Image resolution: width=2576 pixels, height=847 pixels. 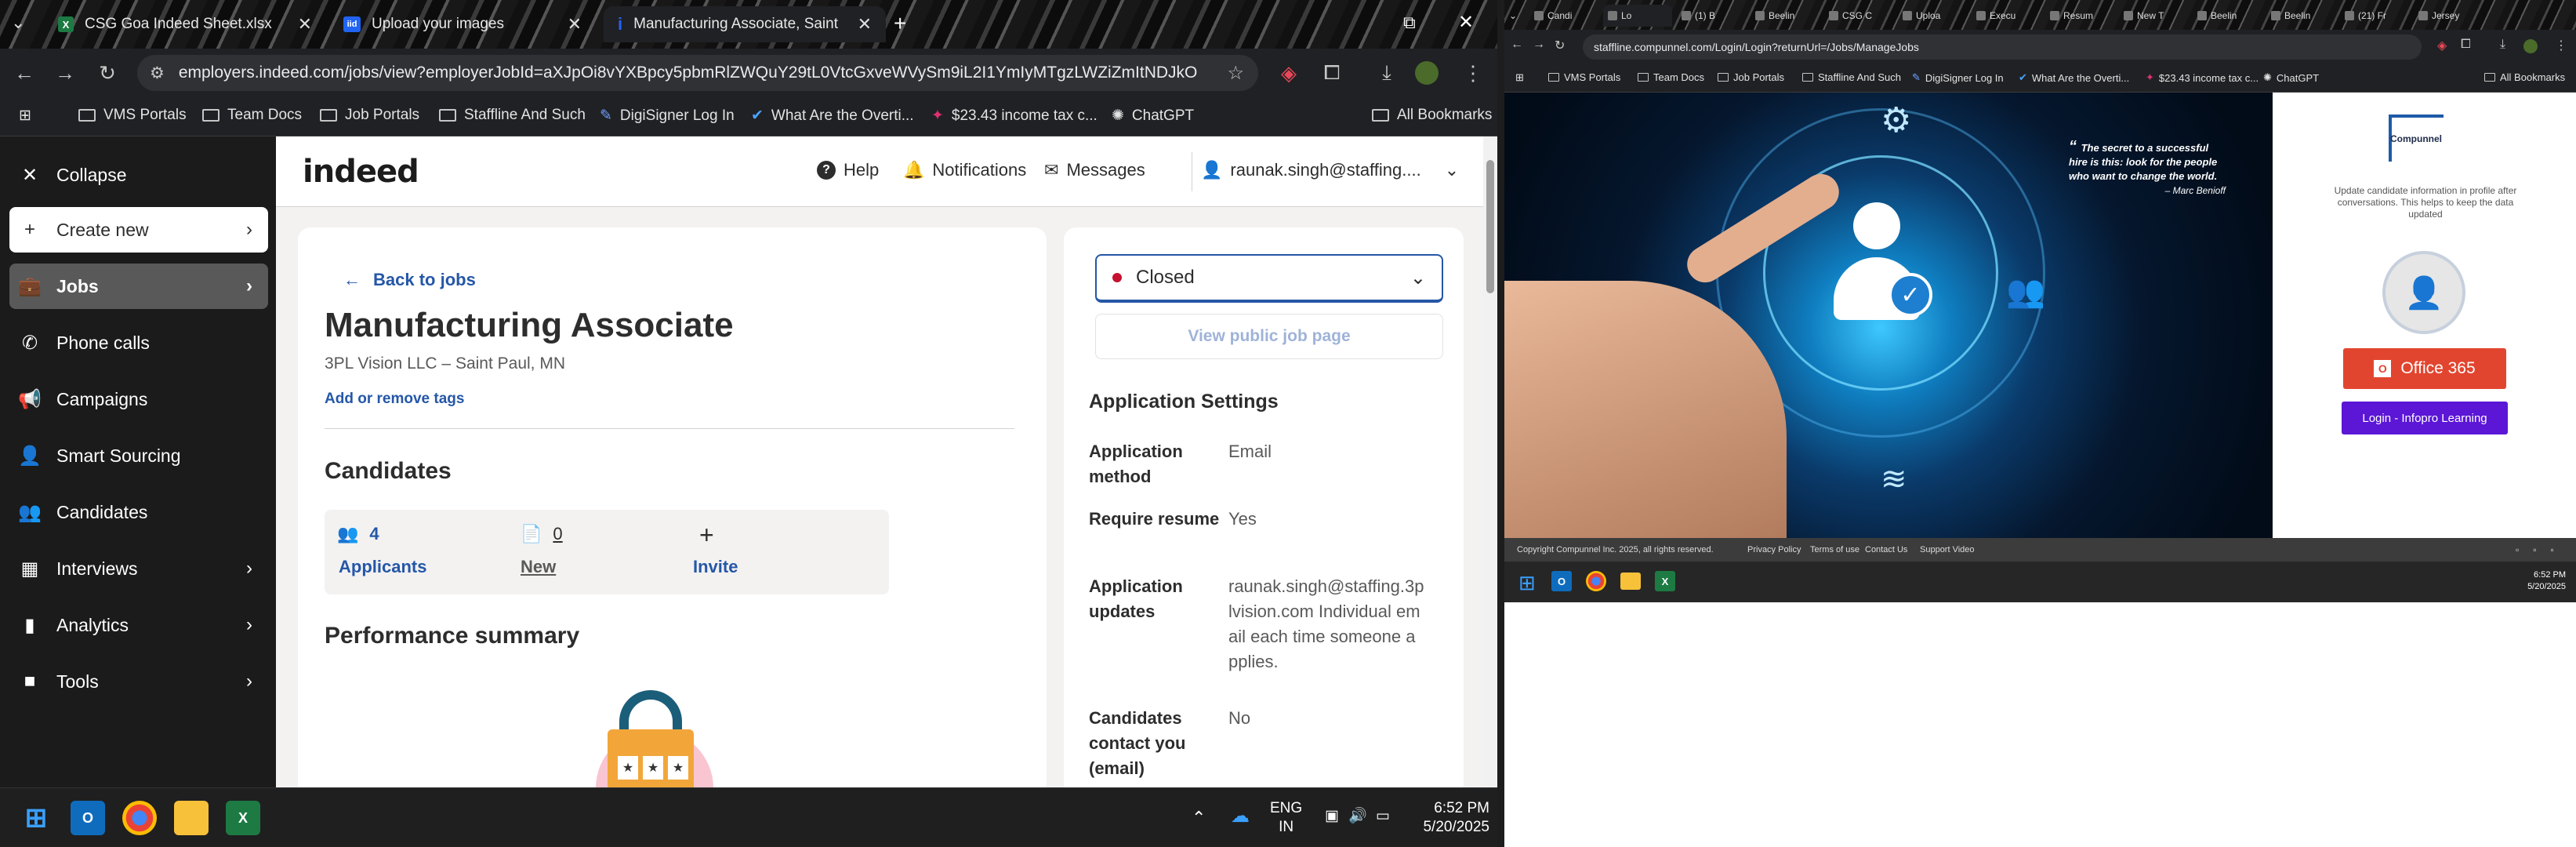 What do you see at coordinates (2375, 16) in the screenshot?
I see `right-tab: (21) Fr` at bounding box center [2375, 16].